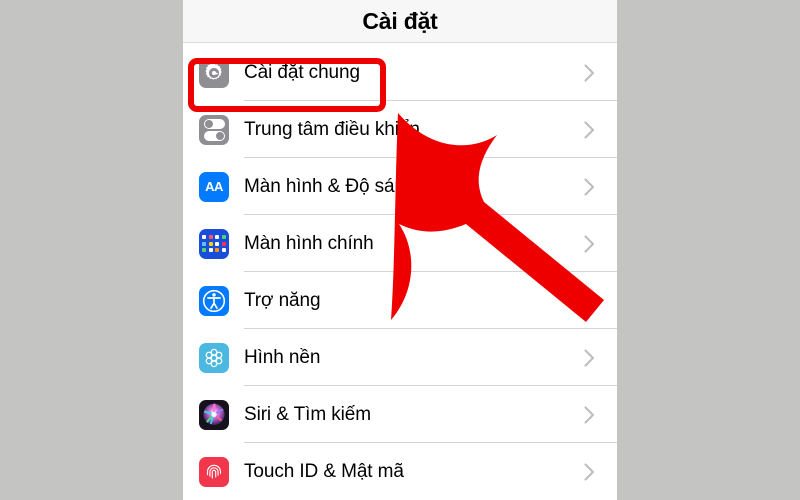 This screenshot has height=500, width=800. What do you see at coordinates (214, 72) in the screenshot?
I see `gear-icon` at bounding box center [214, 72].